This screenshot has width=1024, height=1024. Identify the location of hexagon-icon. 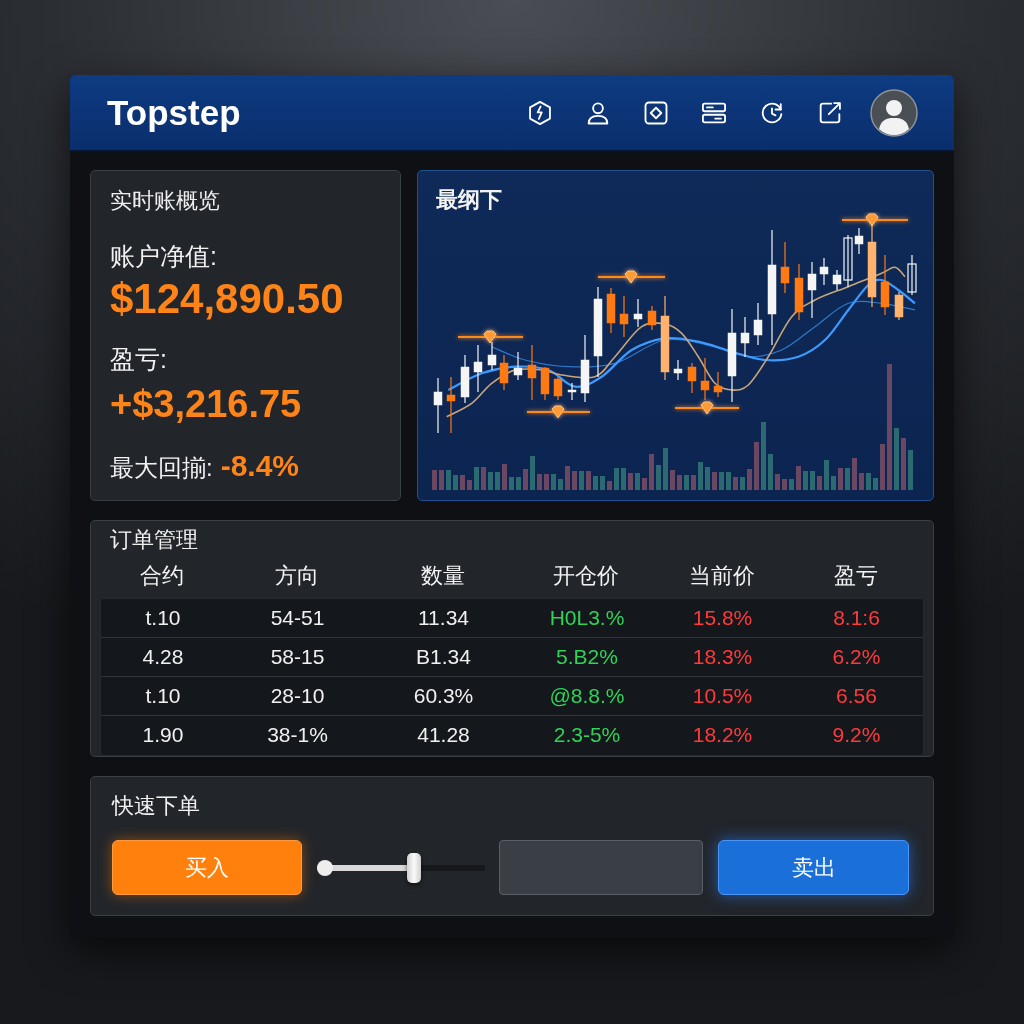
(540, 112).